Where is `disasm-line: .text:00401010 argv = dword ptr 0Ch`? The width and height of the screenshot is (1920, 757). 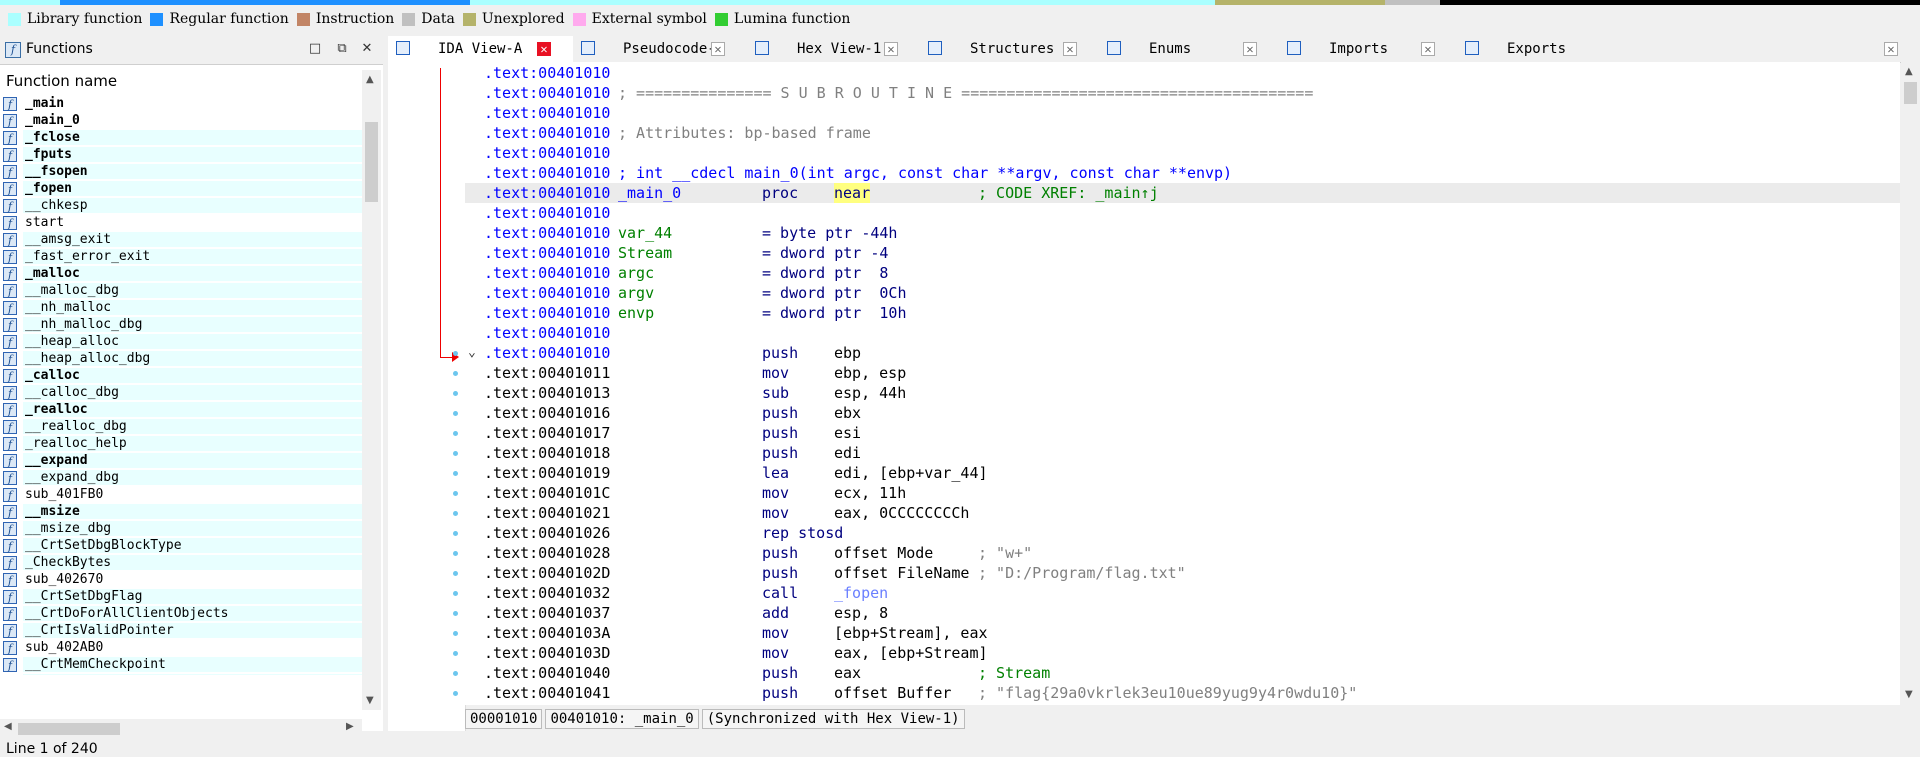 disasm-line: .text:00401010 argv = dword ptr 0Ch is located at coordinates (1182, 293).